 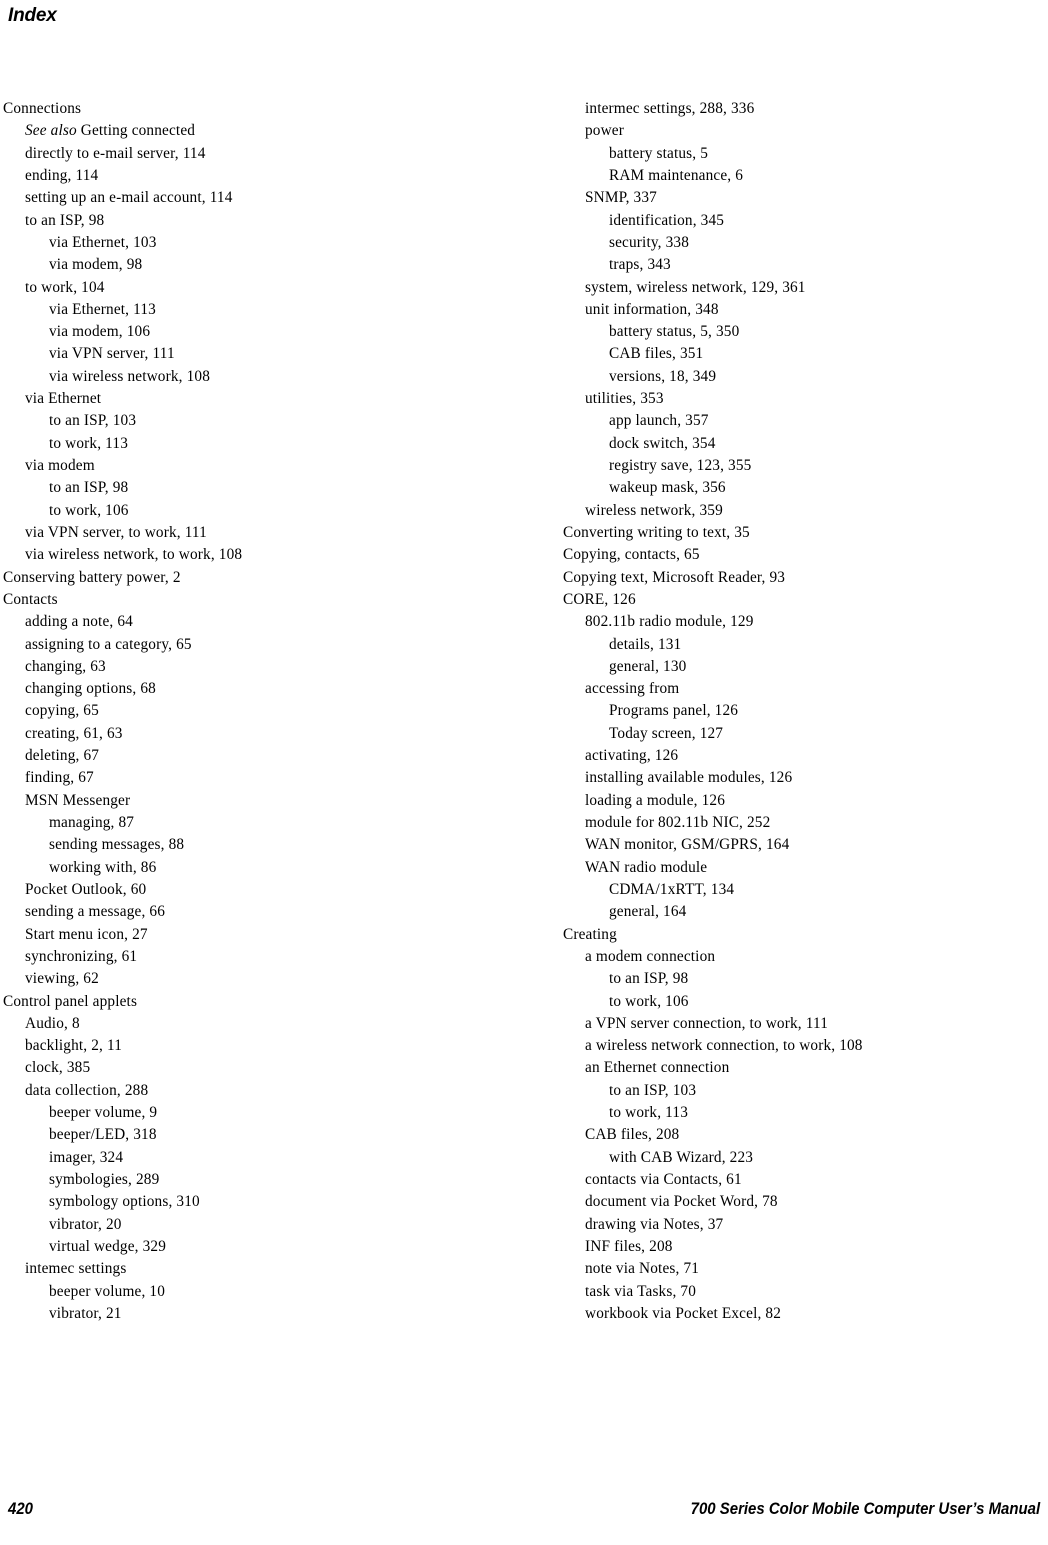 What do you see at coordinates (90, 689) in the screenshot?
I see `index-entry: changing options, 68` at bounding box center [90, 689].